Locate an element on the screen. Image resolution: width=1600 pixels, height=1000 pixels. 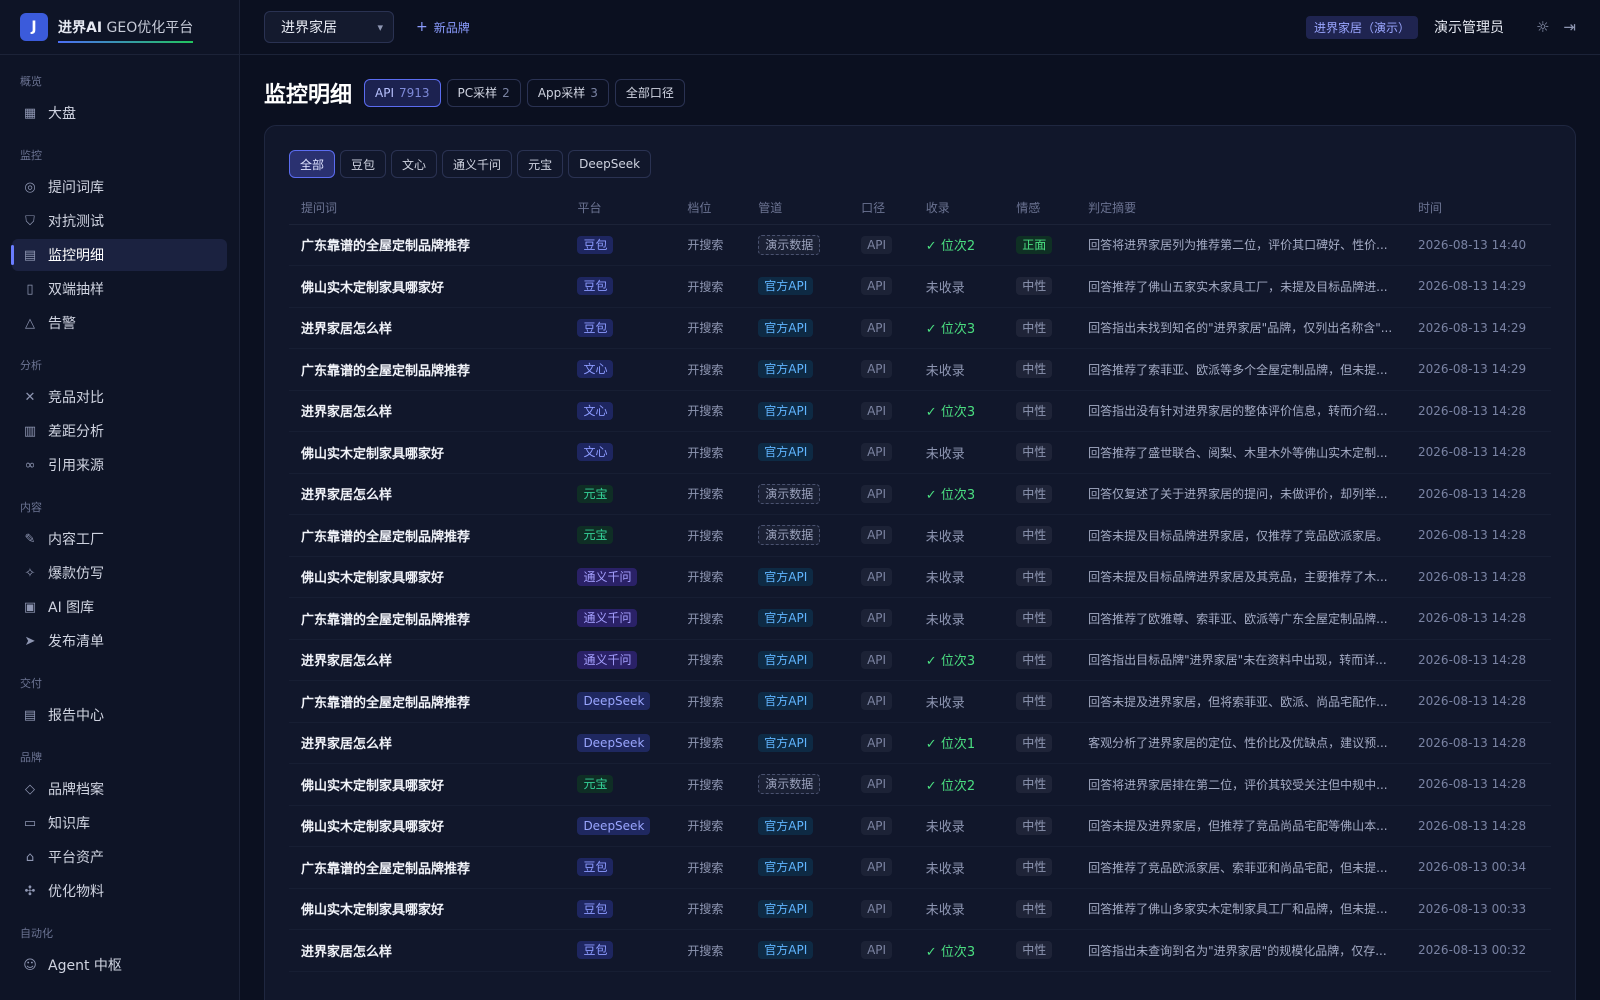
sidebar-item: ☺ Agent 中枢 is located at coordinates (119, 965).